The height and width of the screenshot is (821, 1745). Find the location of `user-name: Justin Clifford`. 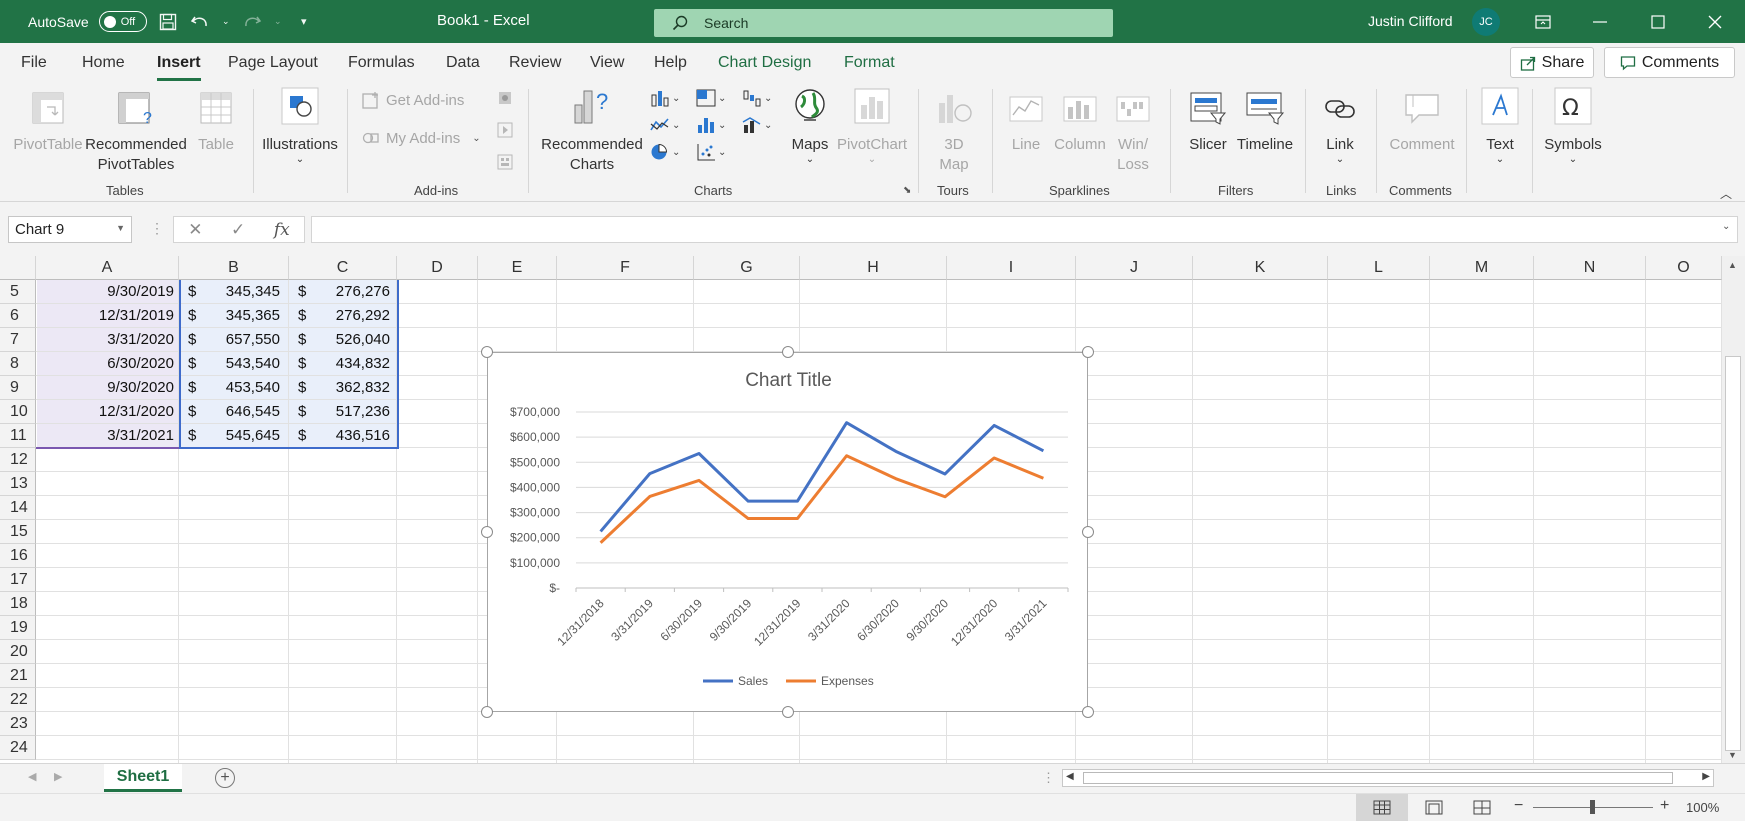

user-name: Justin Clifford is located at coordinates (1410, 21).